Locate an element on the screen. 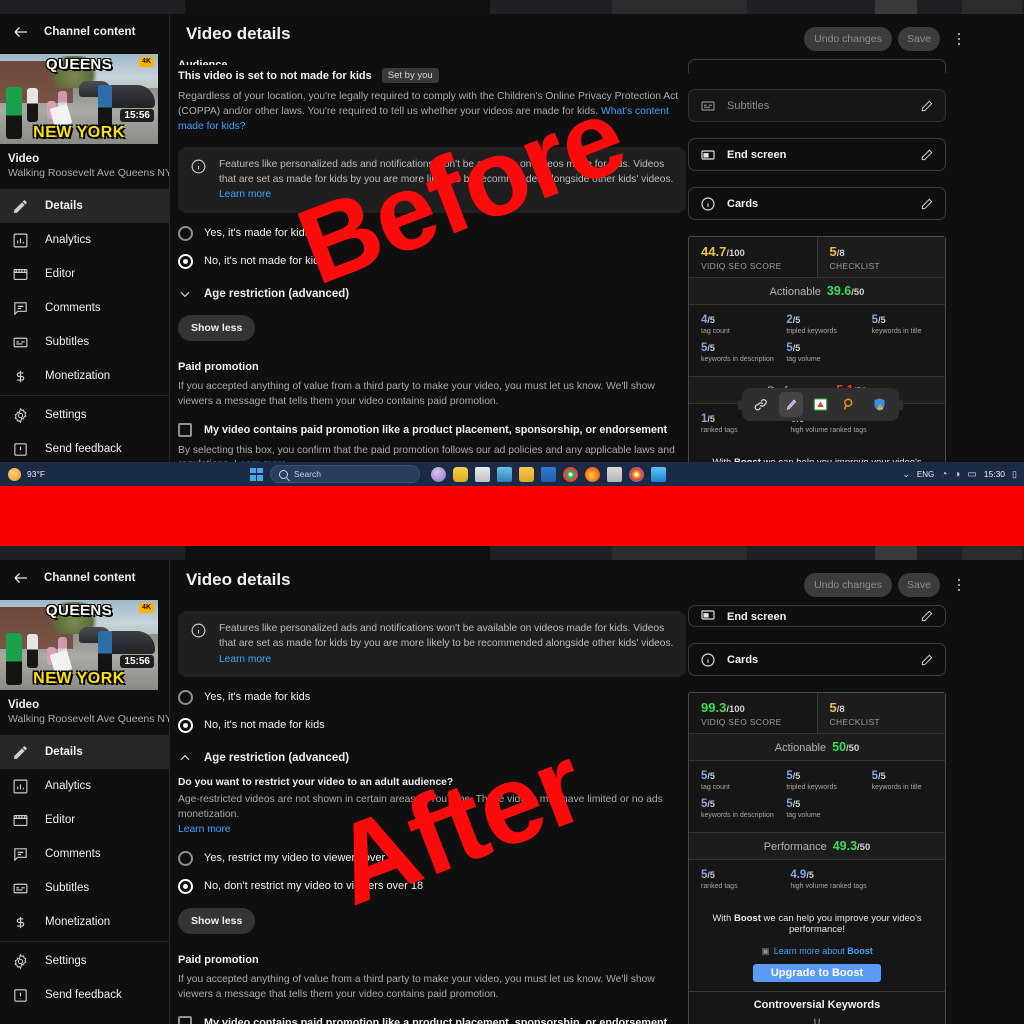  toolbar-grip-left is located at coordinates (740, 405).